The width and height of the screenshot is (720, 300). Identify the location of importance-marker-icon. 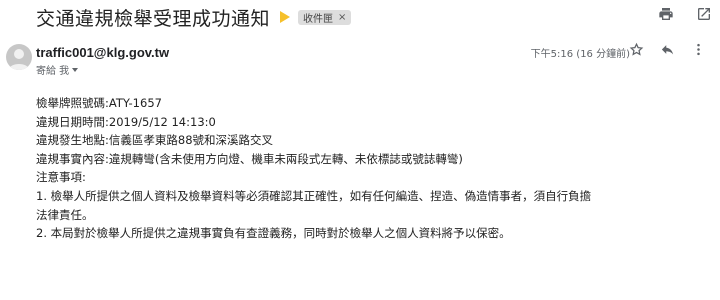
(285, 17).